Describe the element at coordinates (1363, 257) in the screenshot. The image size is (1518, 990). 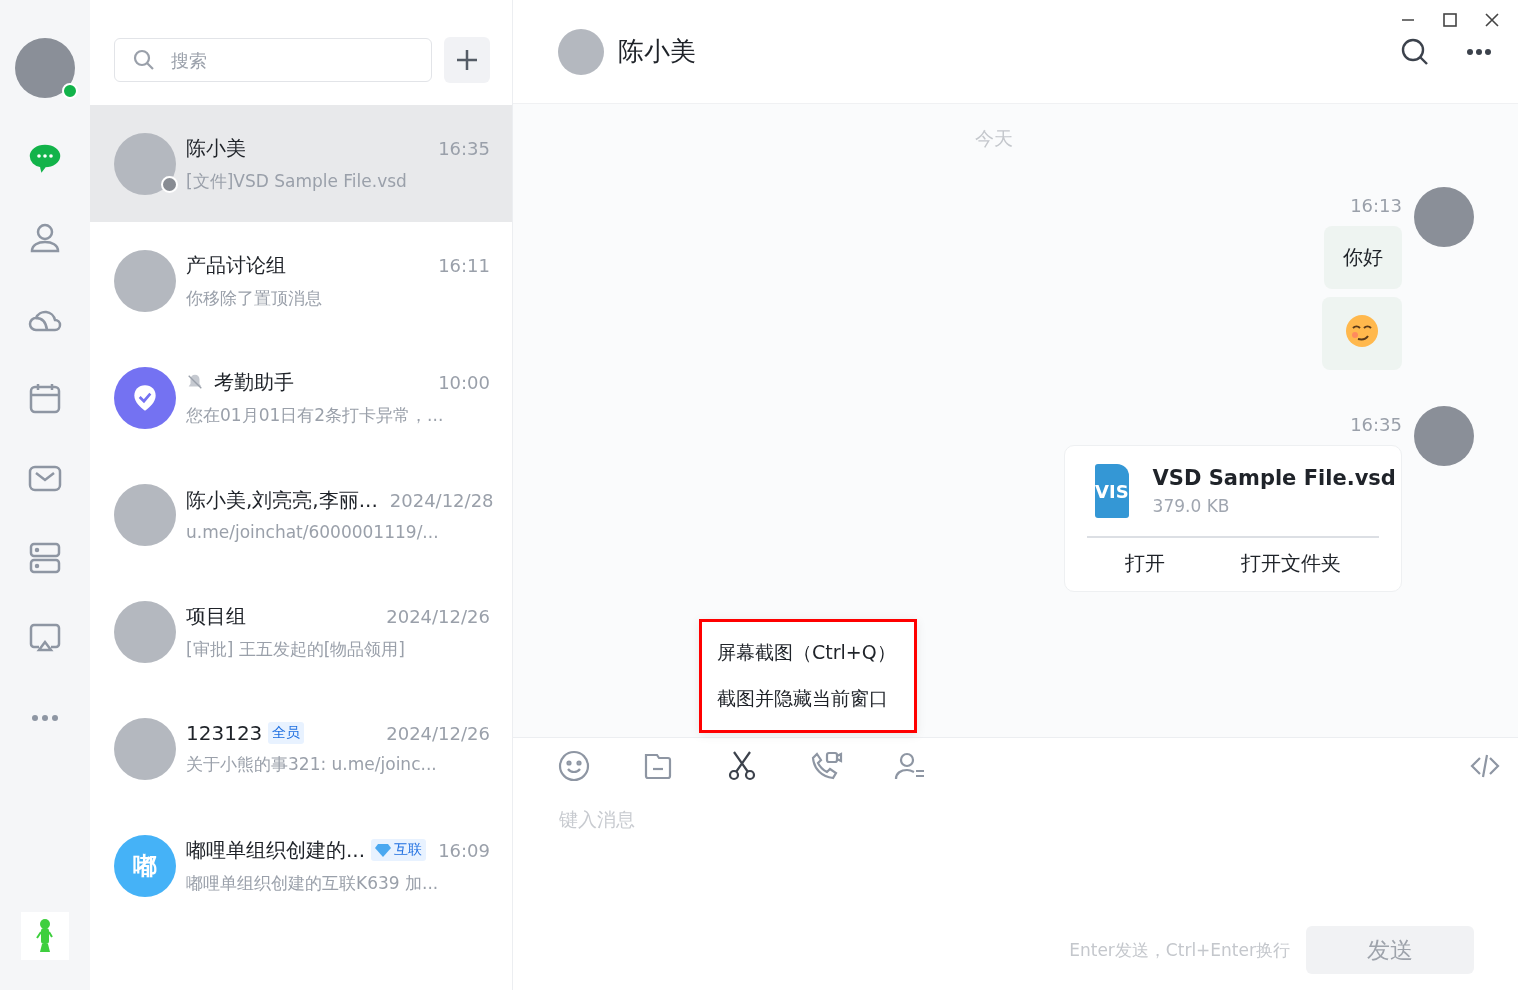
I see `message-bubble: 你好` at that location.